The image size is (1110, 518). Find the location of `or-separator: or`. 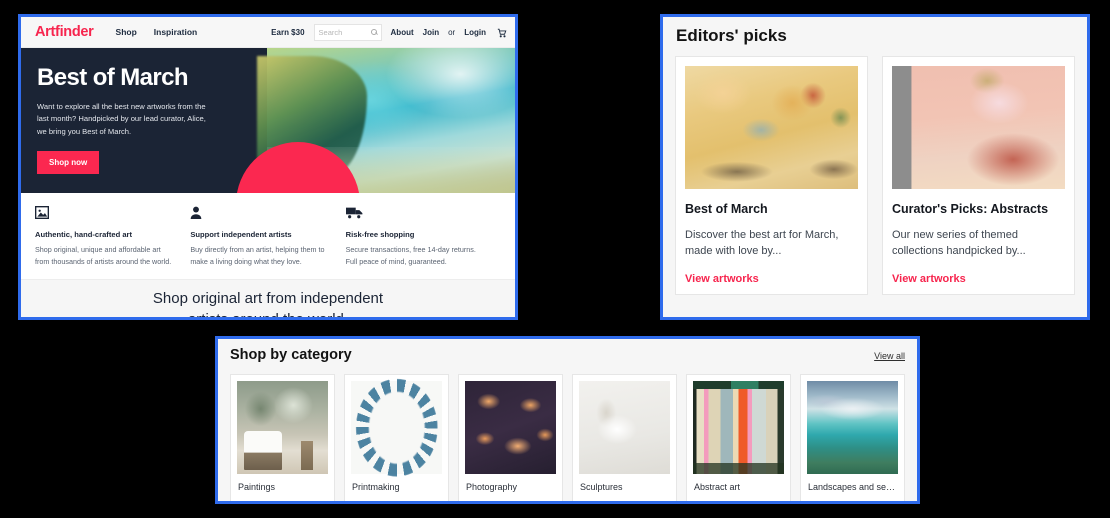

or-separator: or is located at coordinates (452, 32).